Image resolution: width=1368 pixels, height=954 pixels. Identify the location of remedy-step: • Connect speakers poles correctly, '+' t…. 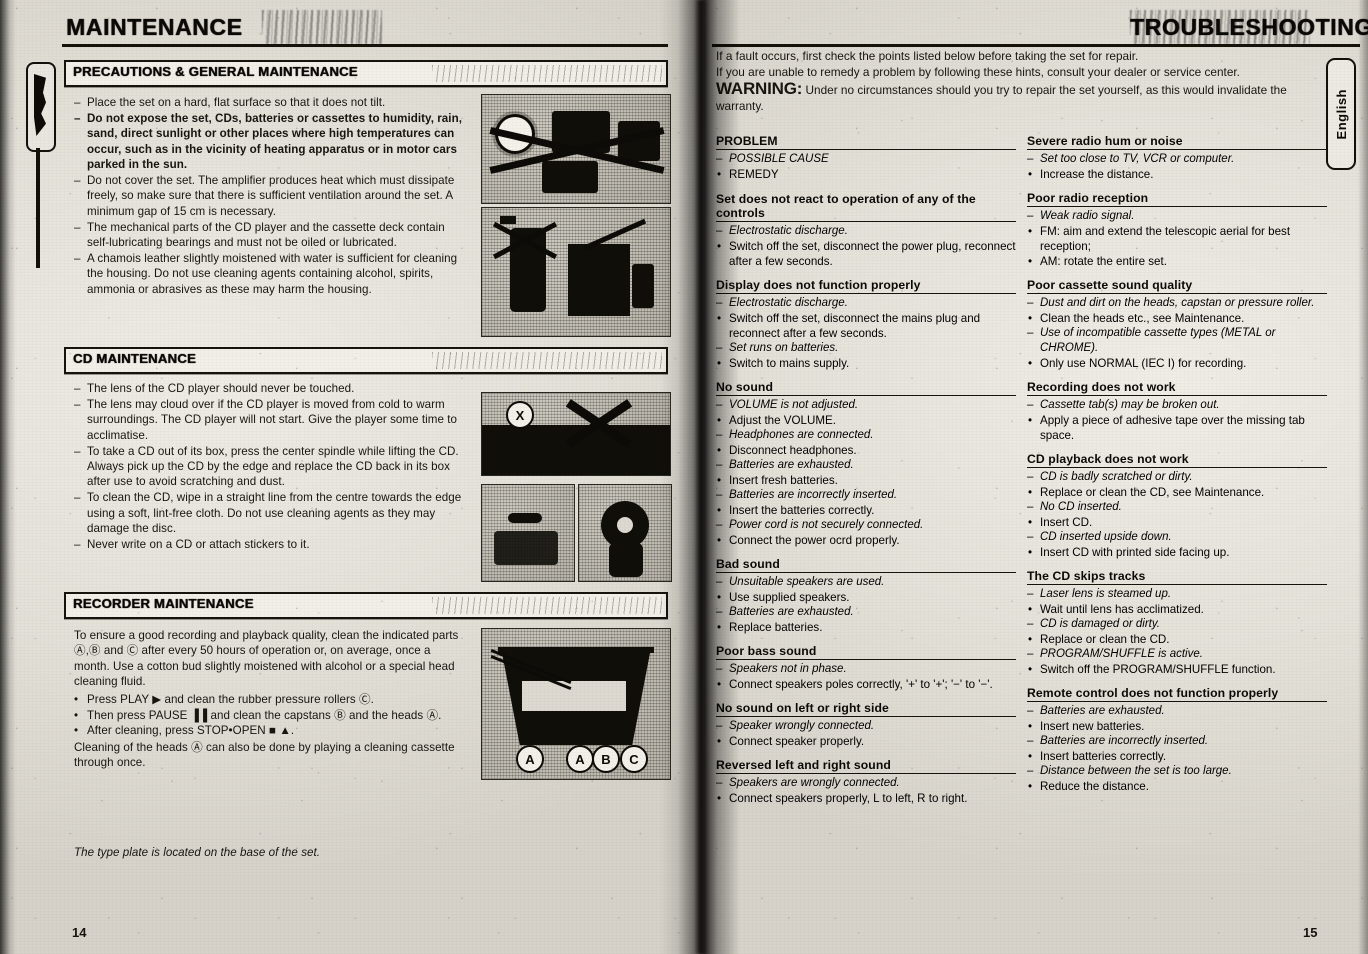
(866, 684).